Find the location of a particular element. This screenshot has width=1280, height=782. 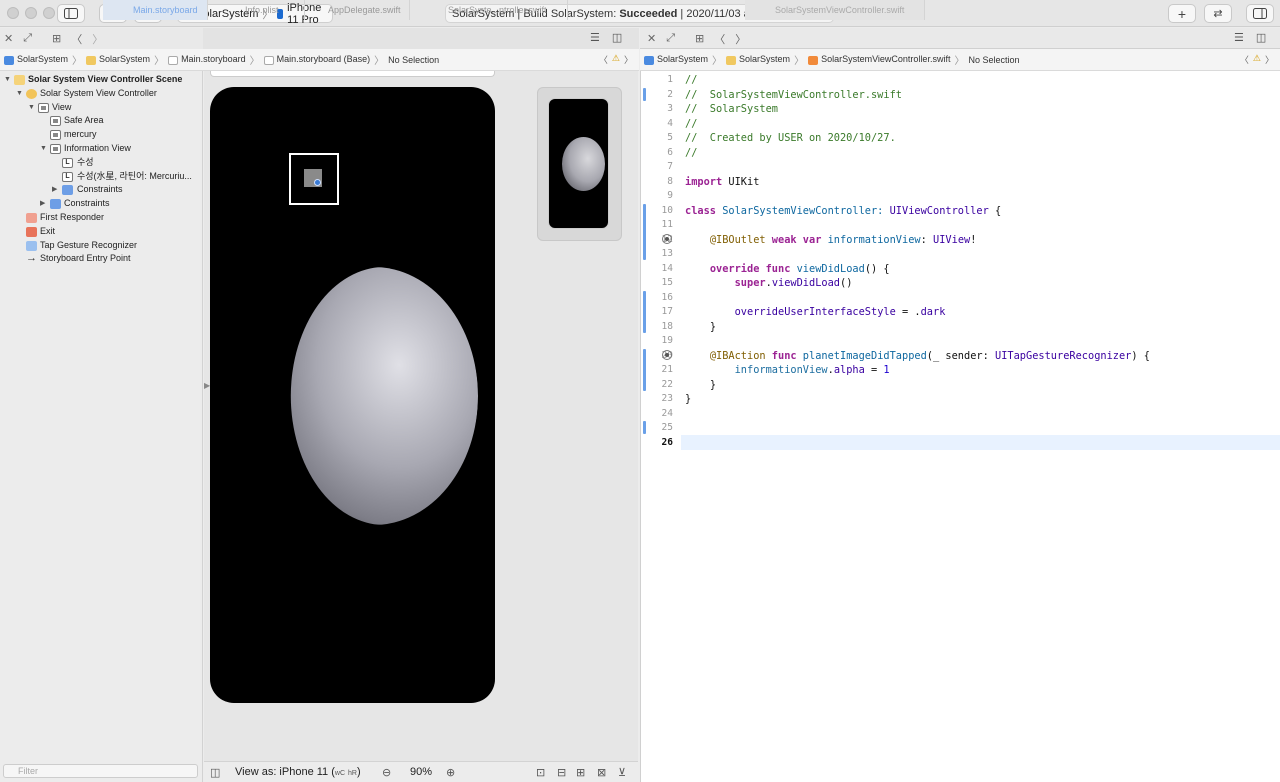

left-editor-controls: ✕ ⤢ ⊞ 〈 〉 is located at coordinates (53, 38).